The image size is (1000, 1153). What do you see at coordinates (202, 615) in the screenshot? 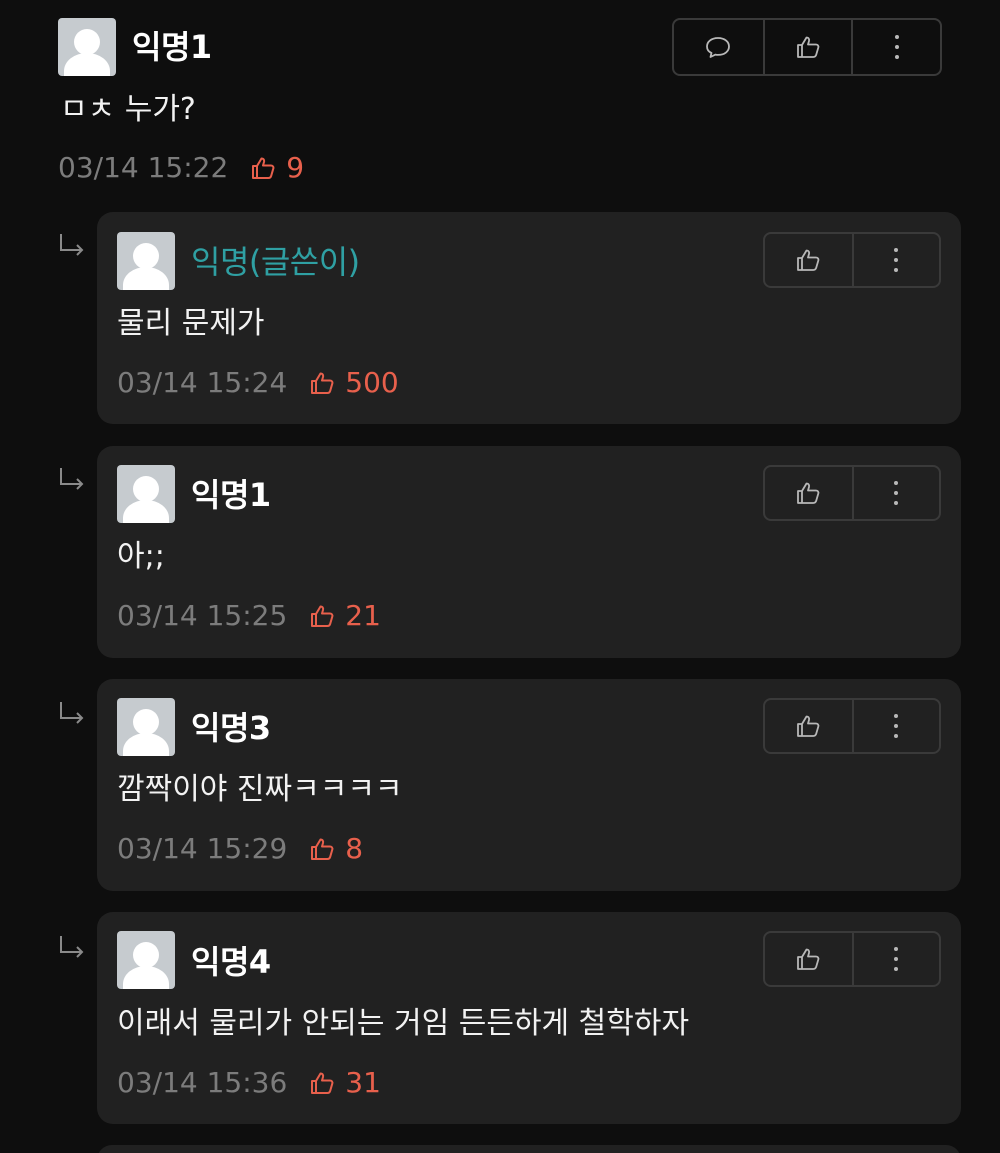
I see `reply-timestamp: 03/14 15:25` at bounding box center [202, 615].